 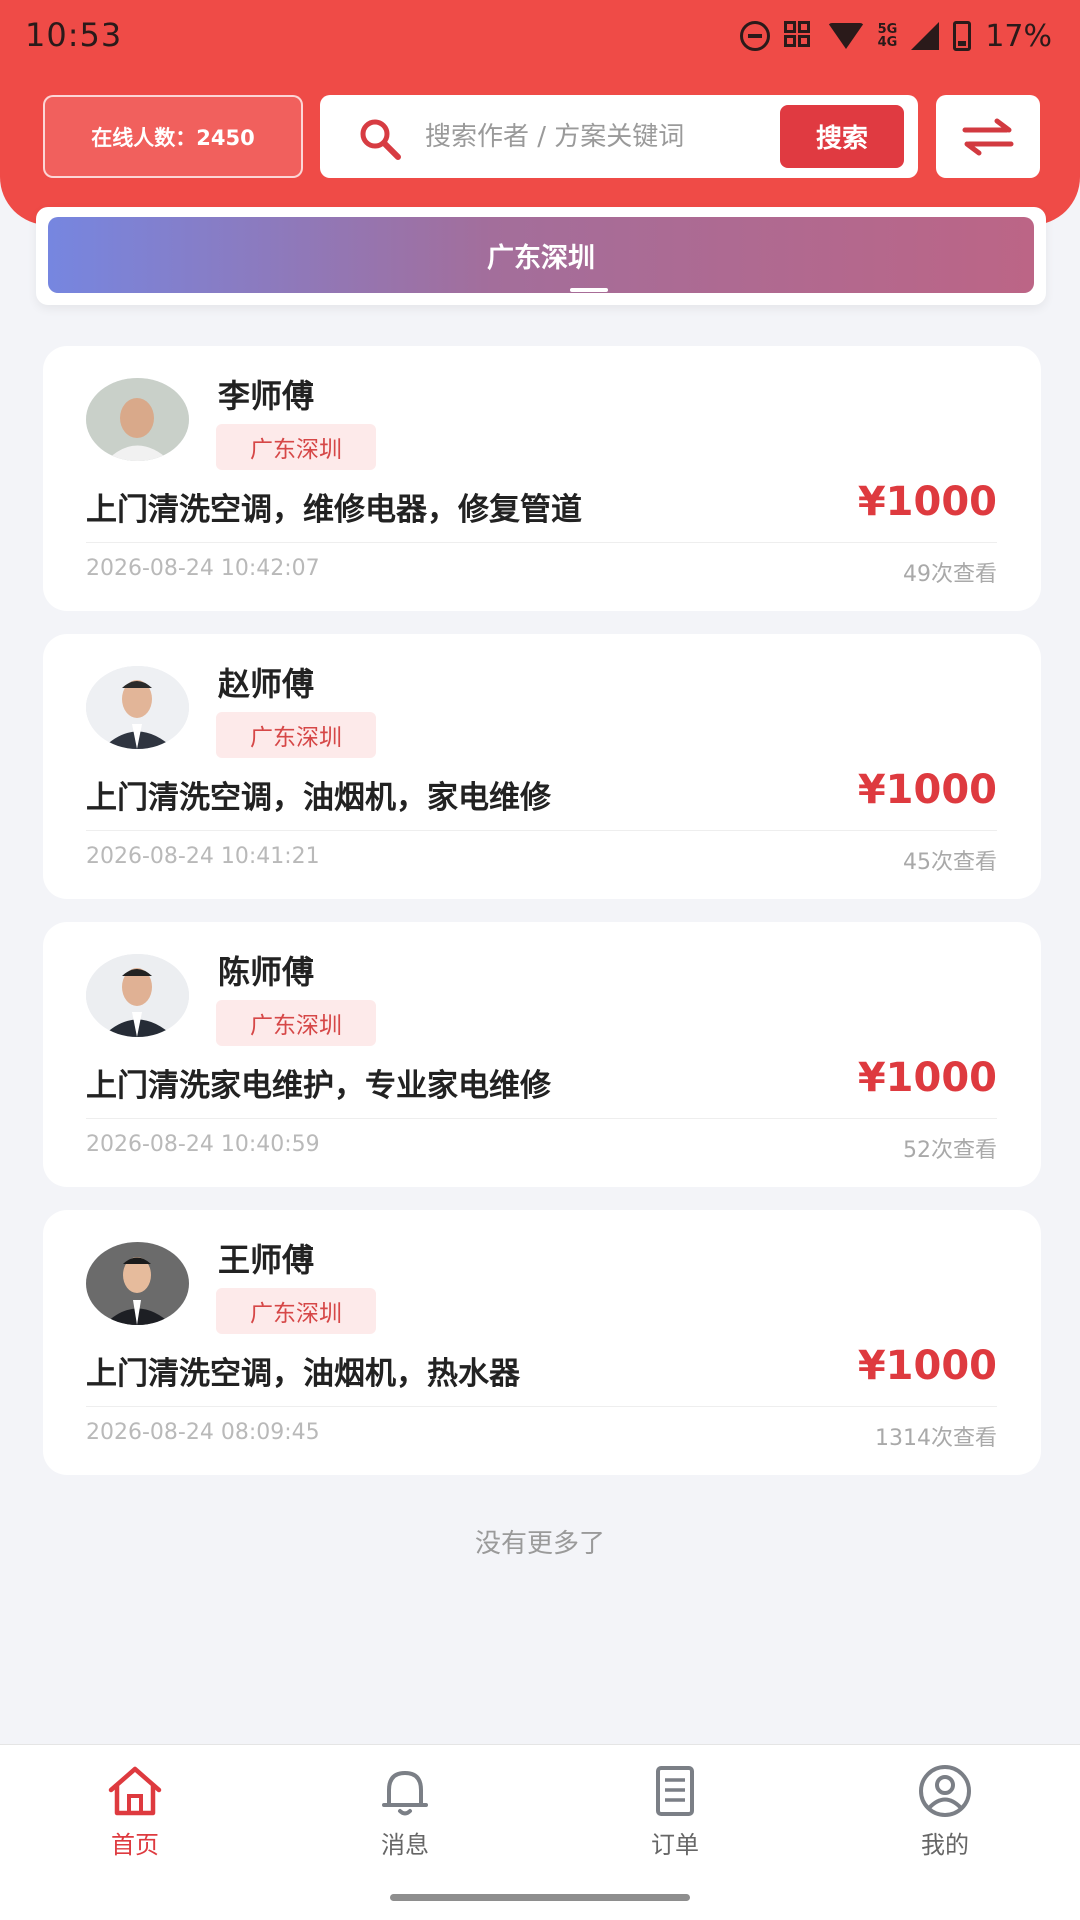 What do you see at coordinates (318, 1086) in the screenshot?
I see `listing-title: 上门清洗家电维护，专业家电维修` at bounding box center [318, 1086].